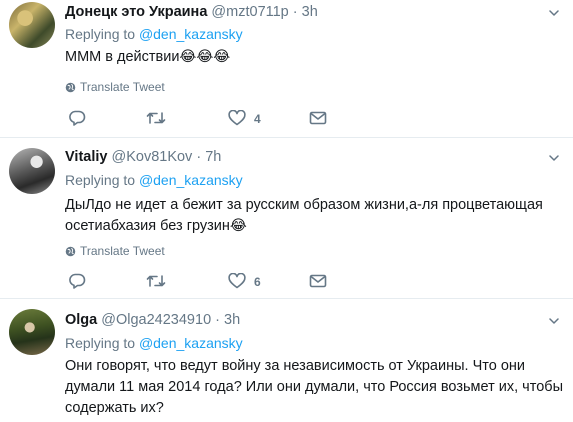 The height and width of the screenshot is (422, 573). What do you see at coordinates (136, 12) in the screenshot?
I see `author-name: Донецк это Украина` at bounding box center [136, 12].